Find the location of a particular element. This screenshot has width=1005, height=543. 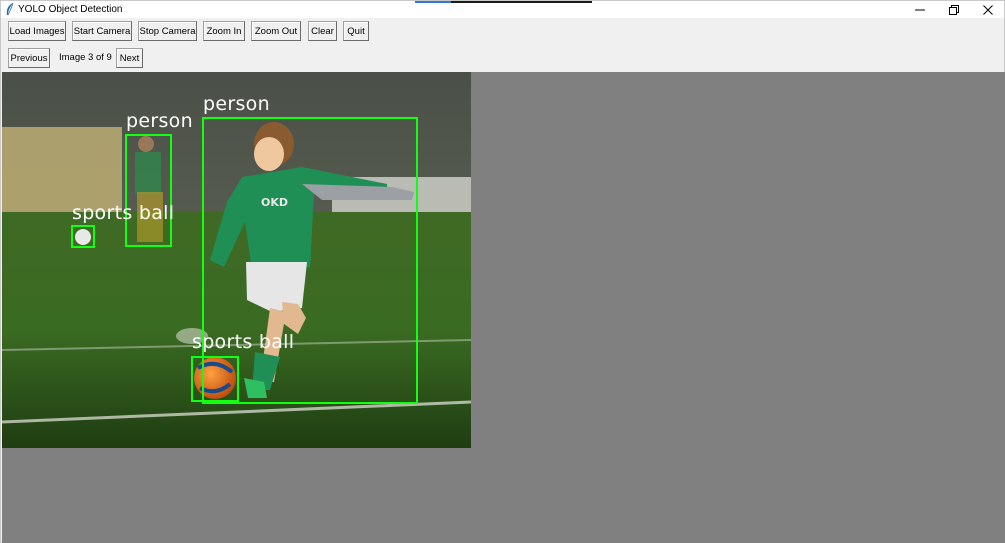

minimize-button is located at coordinates (920, 9).